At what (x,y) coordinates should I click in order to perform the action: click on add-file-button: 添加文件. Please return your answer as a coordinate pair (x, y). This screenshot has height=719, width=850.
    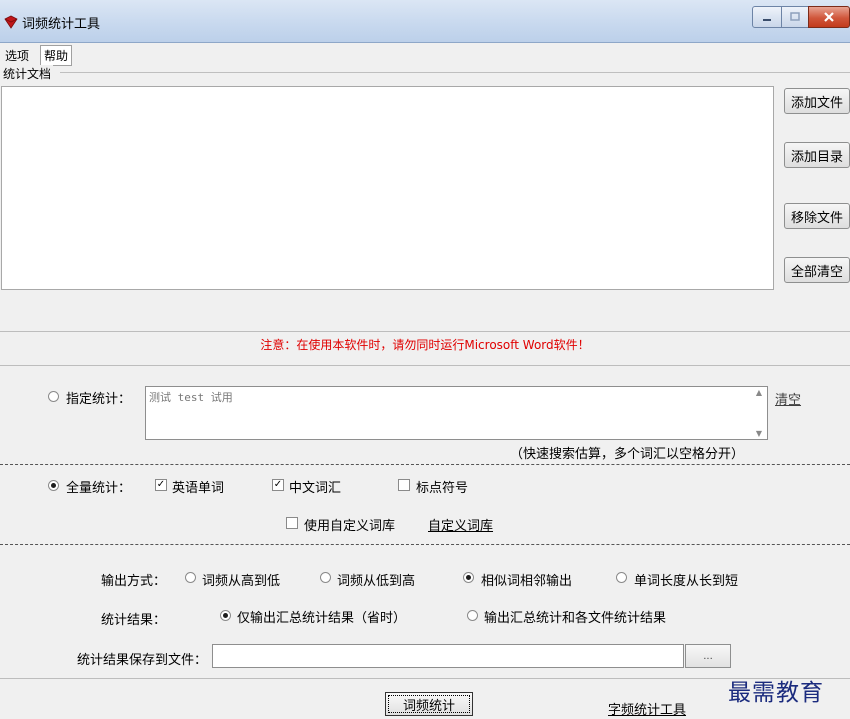
    Looking at the image, I should click on (817, 101).